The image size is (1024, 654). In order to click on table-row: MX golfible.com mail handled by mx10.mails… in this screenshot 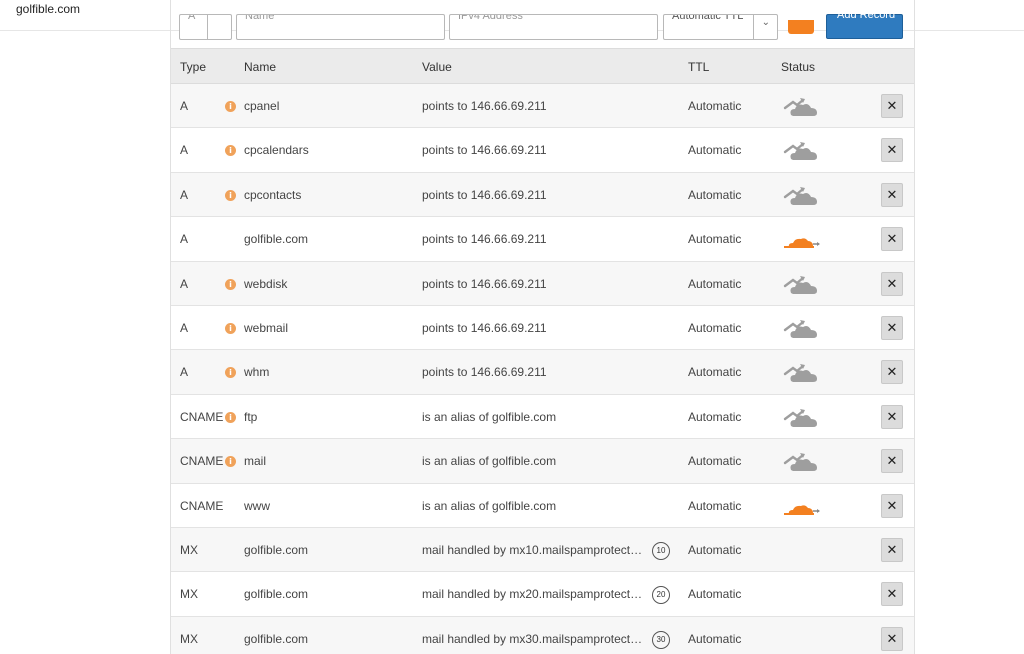, I will do `click(542, 550)`.